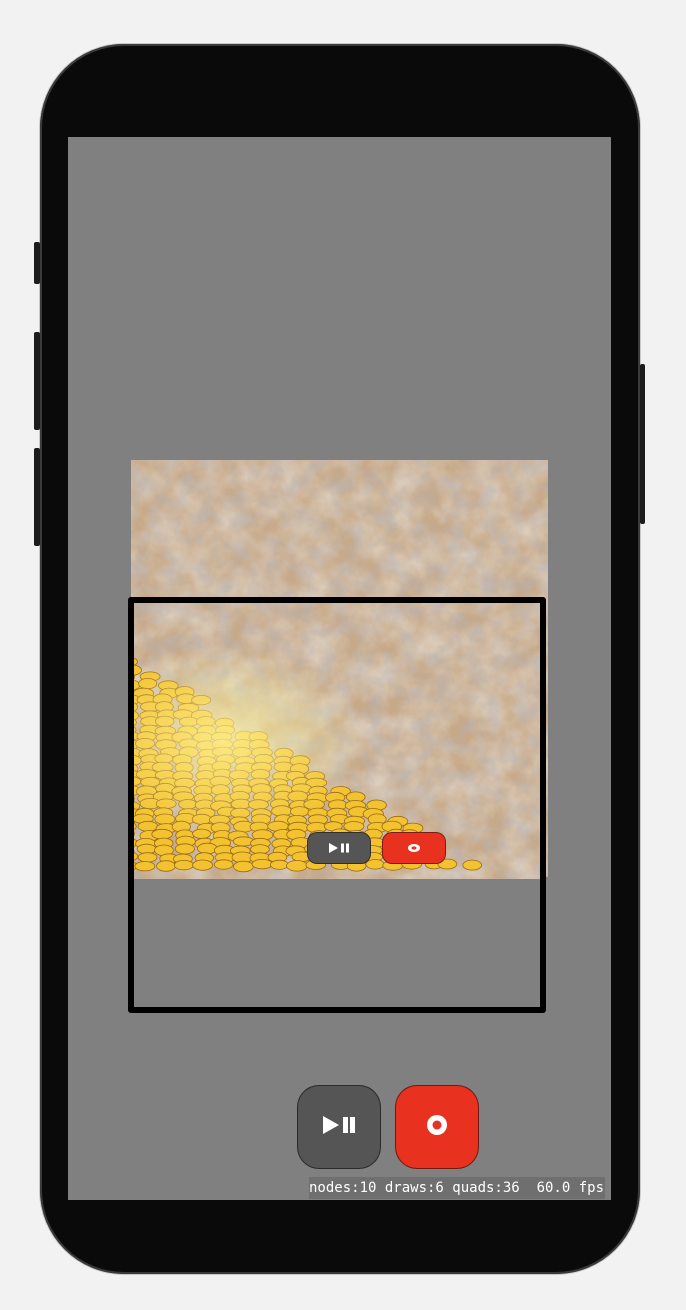 This screenshot has width=686, height=1310. I want to click on mute-switch, so click(37, 263).